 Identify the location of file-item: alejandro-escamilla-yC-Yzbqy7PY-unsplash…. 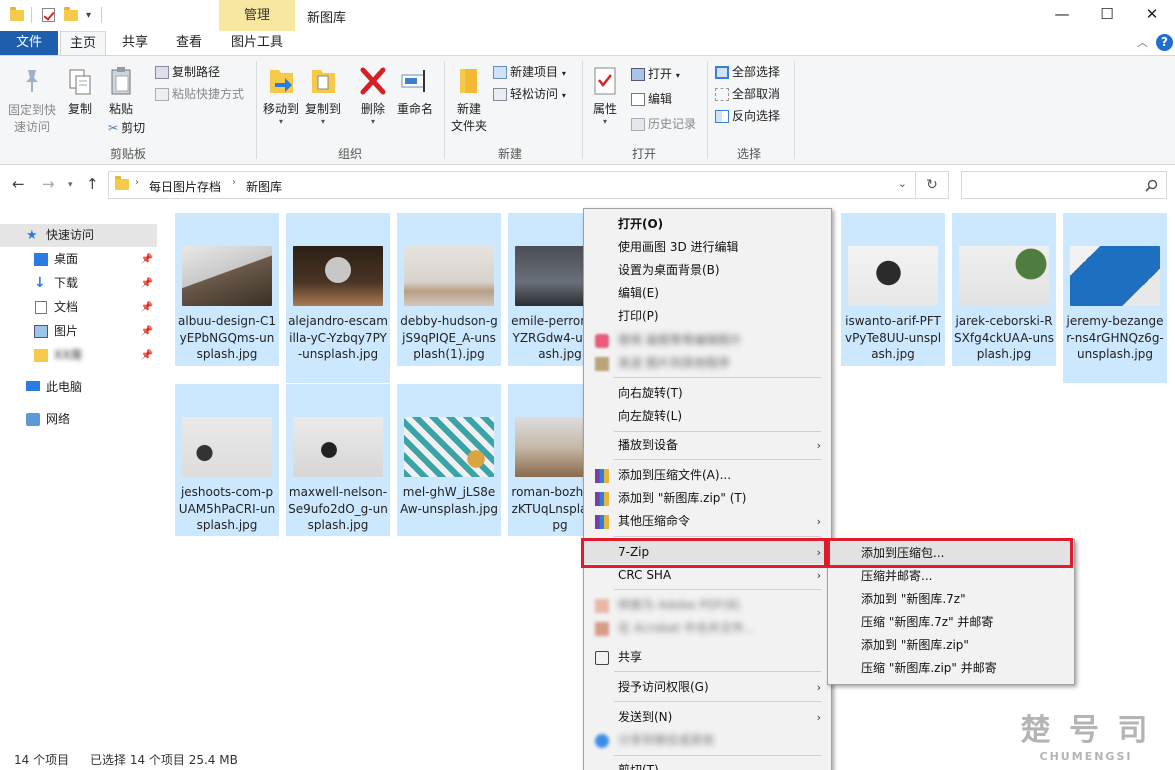
(338, 298).